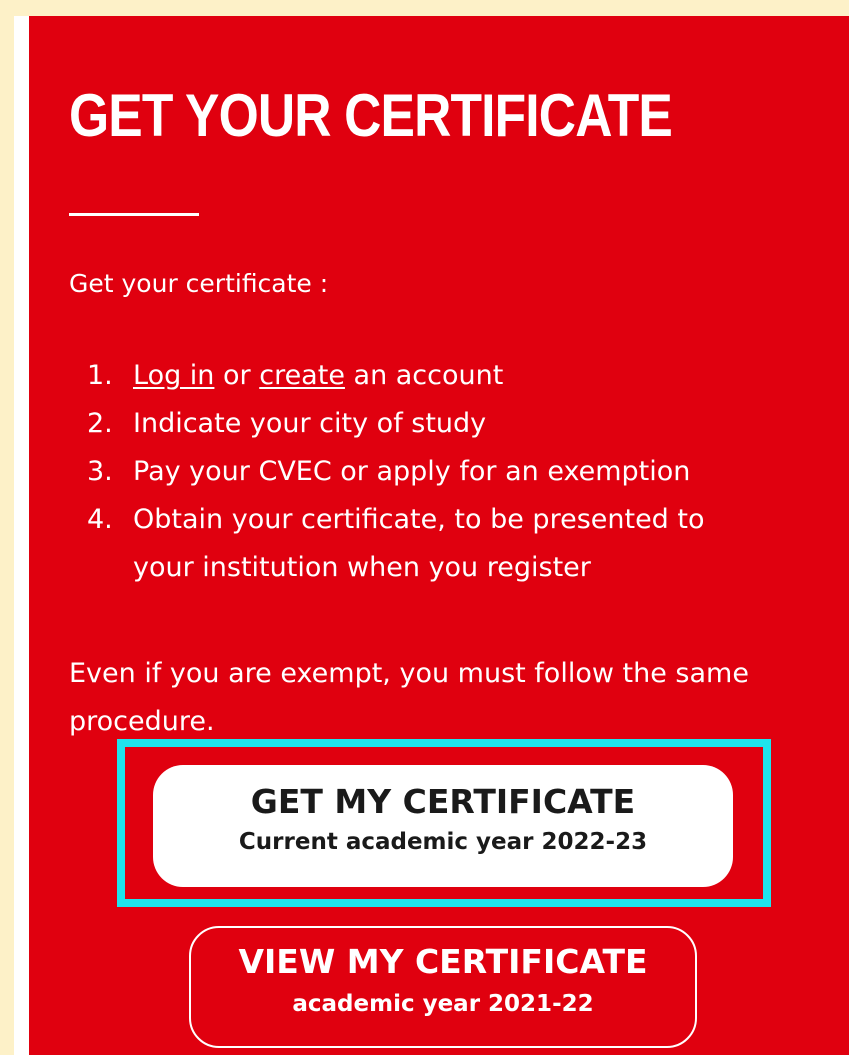 This screenshot has width=849, height=1055. What do you see at coordinates (100, 375) in the screenshot?
I see `step-number: 1.` at bounding box center [100, 375].